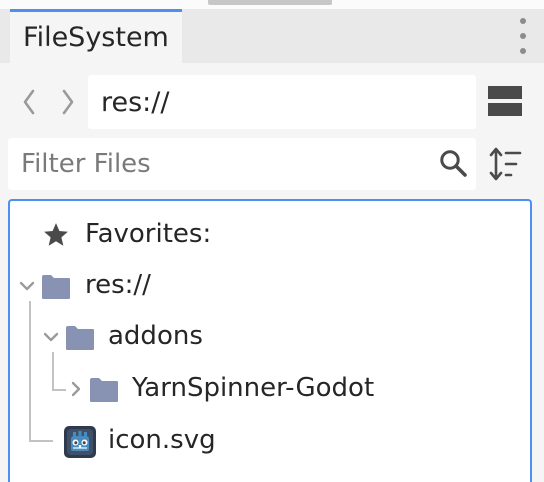  I want to click on sort-icon, so click(505, 164).